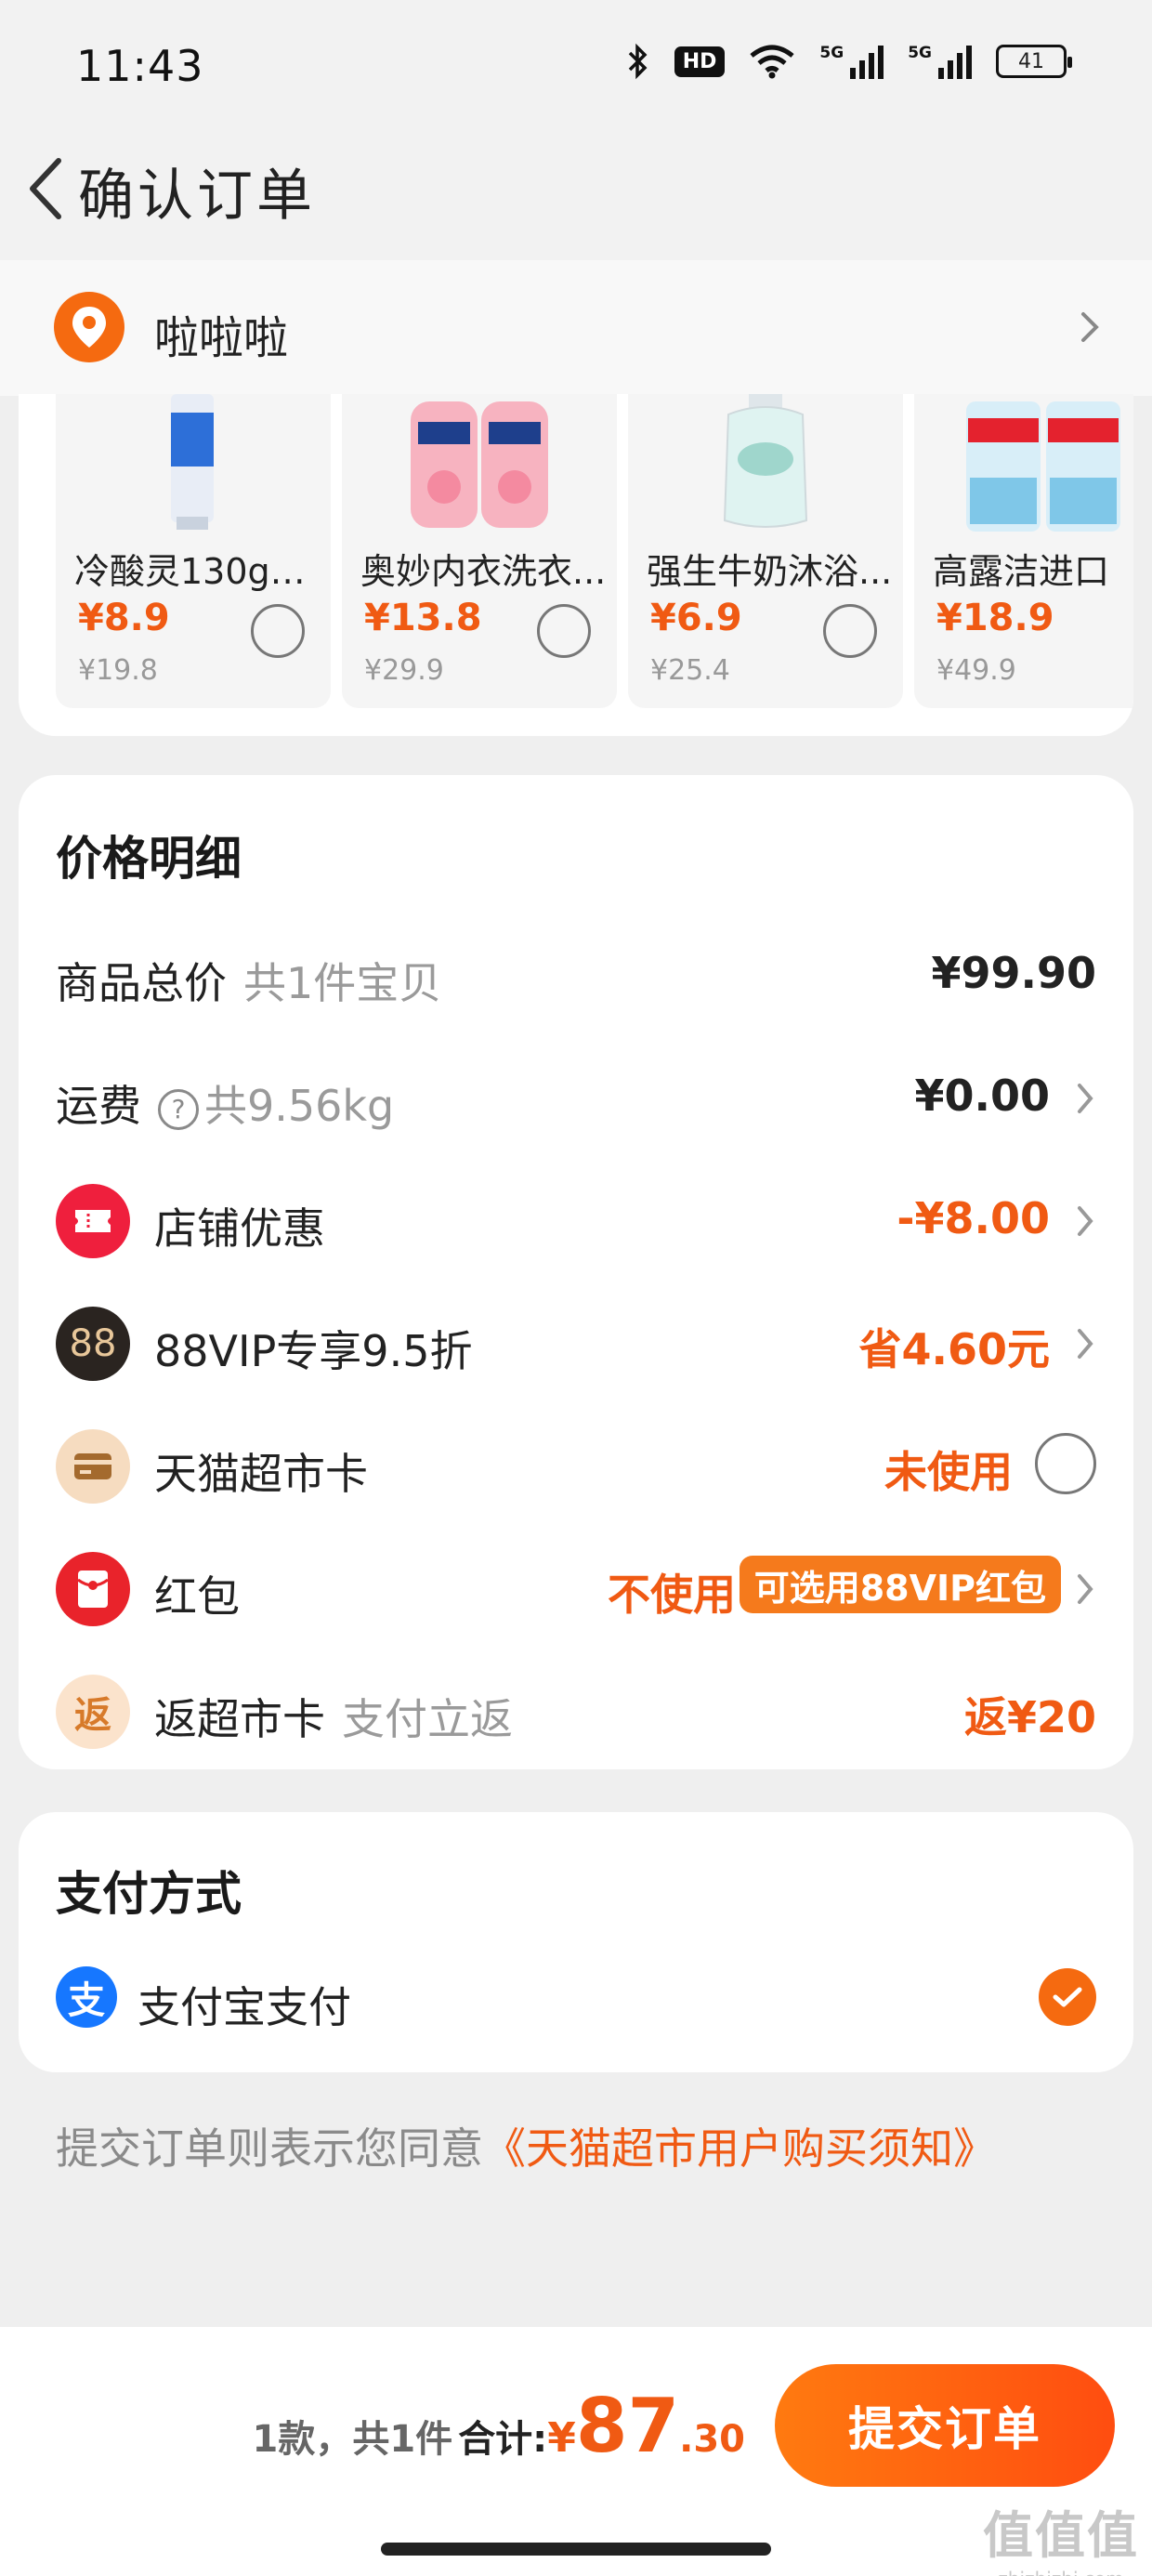  I want to click on bluetooth-icon, so click(638, 61).